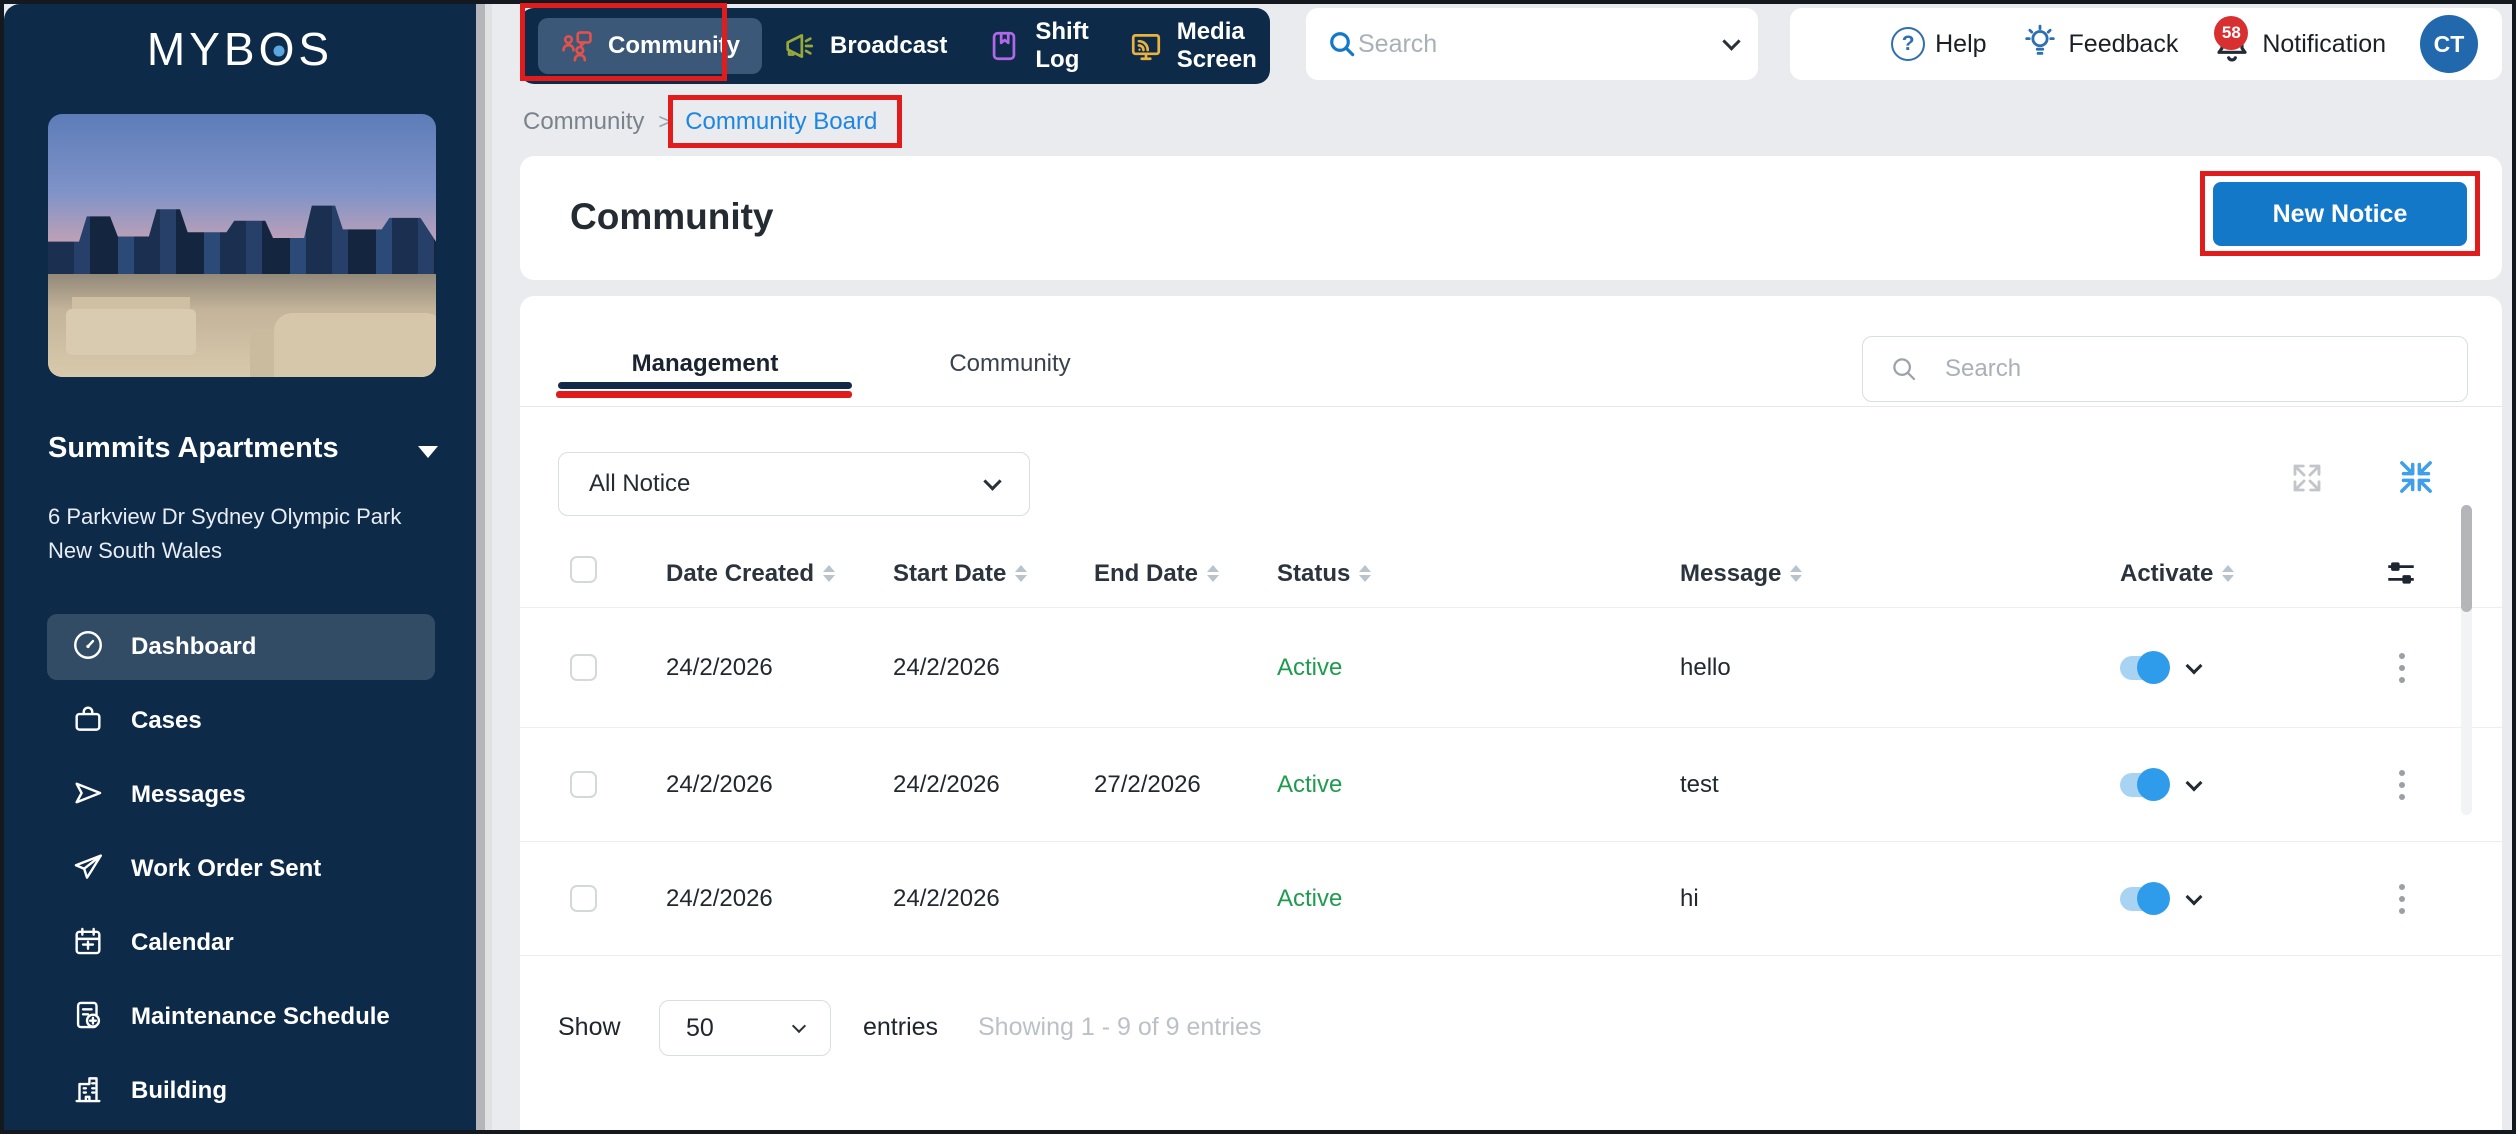 The image size is (2516, 1134). What do you see at coordinates (794, 484) in the screenshot?
I see `notice-filter-select: All Notice` at bounding box center [794, 484].